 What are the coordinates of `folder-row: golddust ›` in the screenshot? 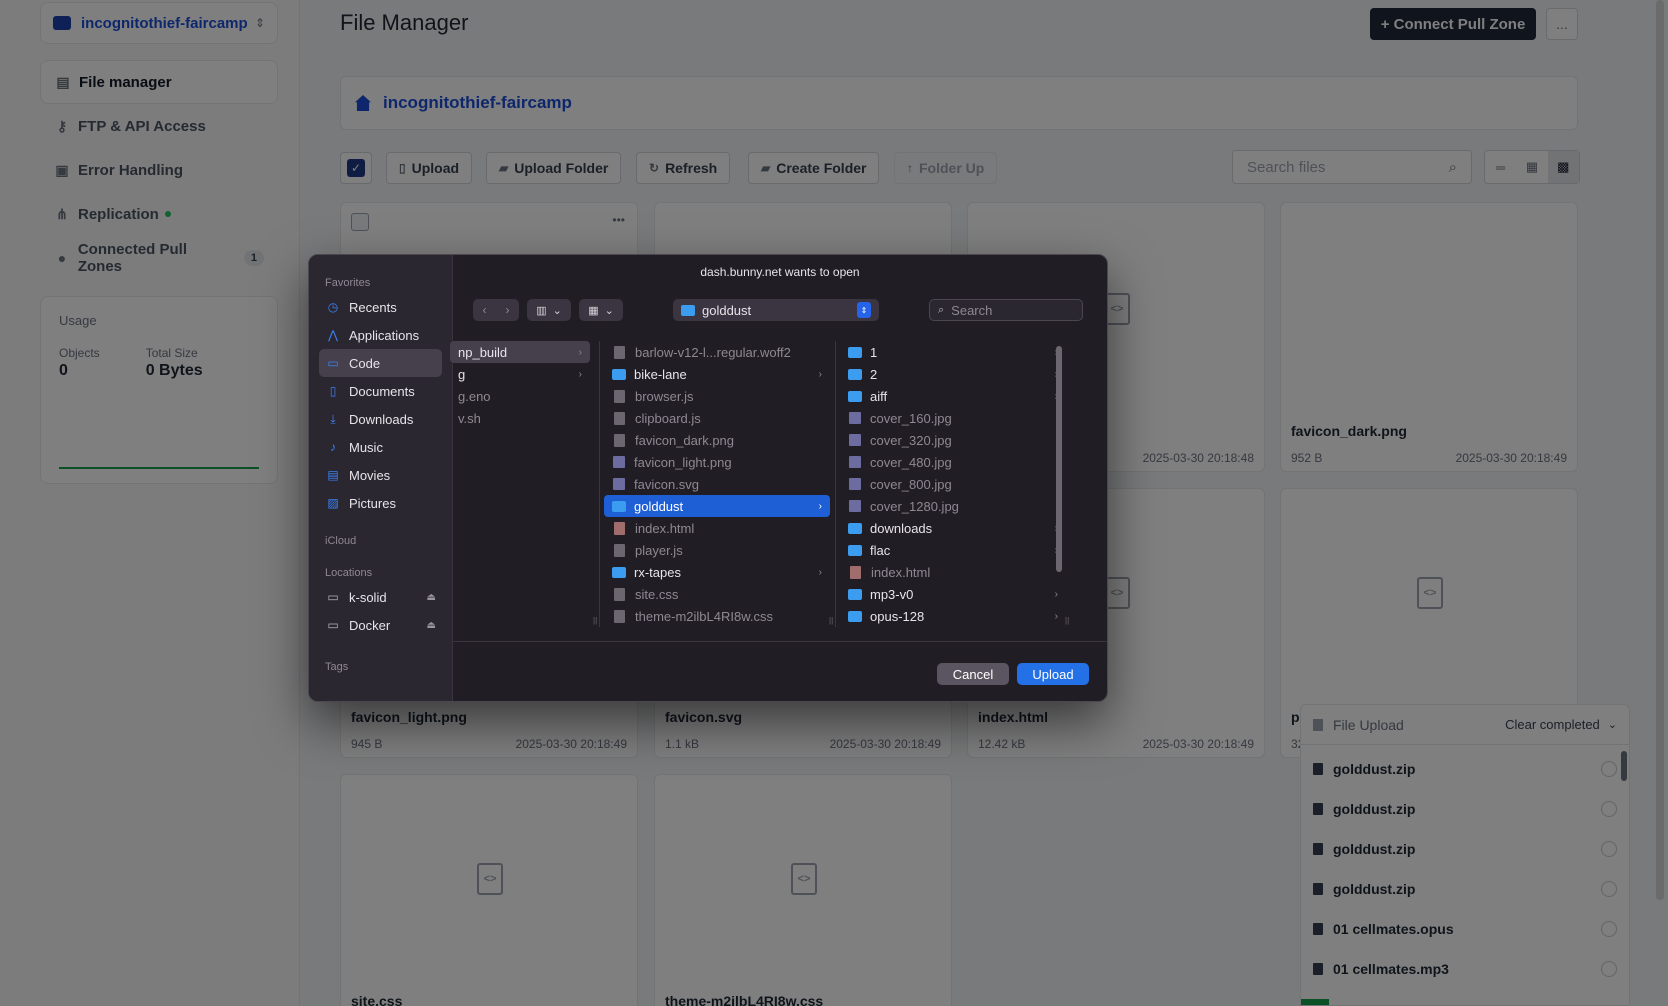 It's located at (717, 506).